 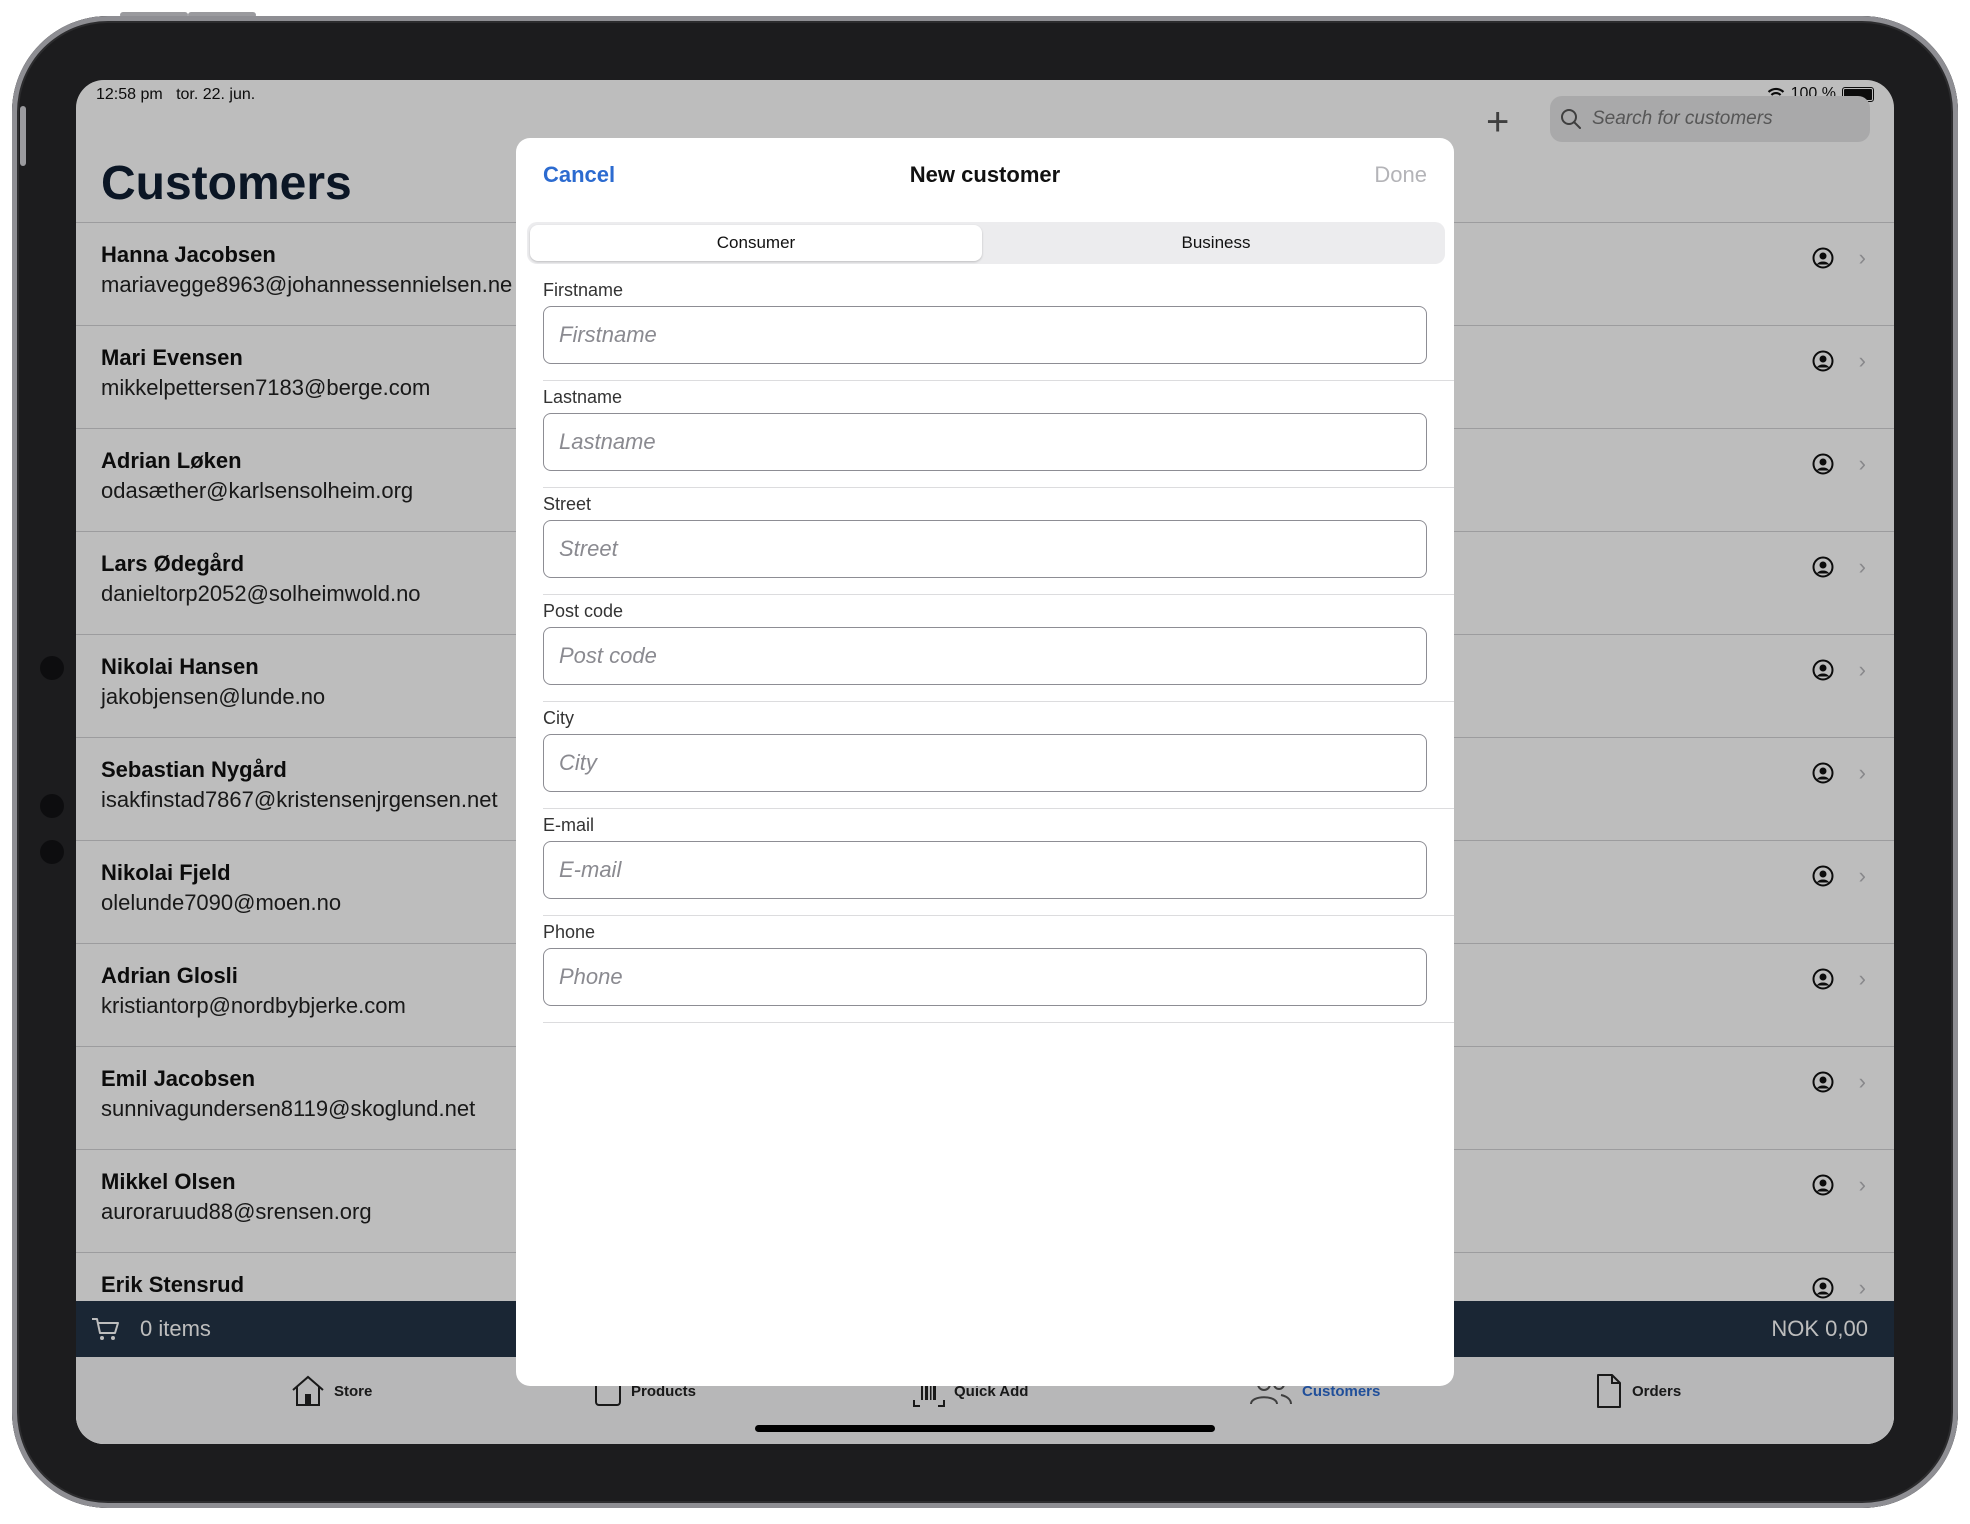 What do you see at coordinates (1216, 243) in the screenshot?
I see `segment-business: Business` at bounding box center [1216, 243].